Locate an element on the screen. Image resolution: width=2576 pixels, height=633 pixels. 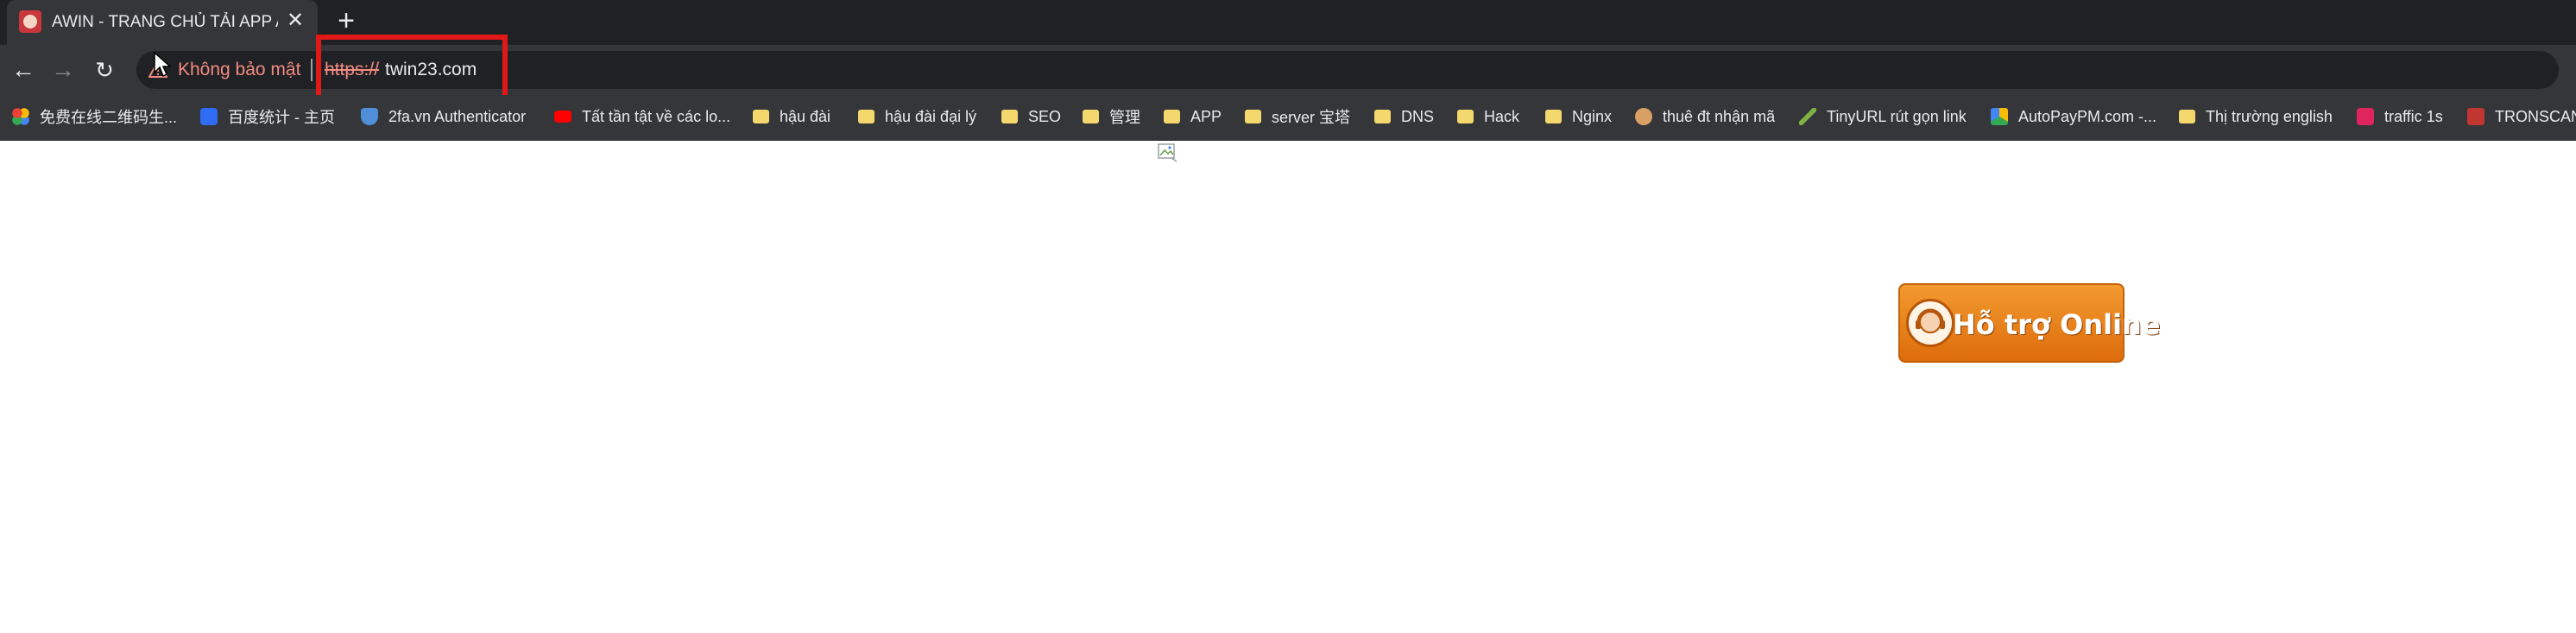
support-agent-icon is located at coordinates (1930, 323).